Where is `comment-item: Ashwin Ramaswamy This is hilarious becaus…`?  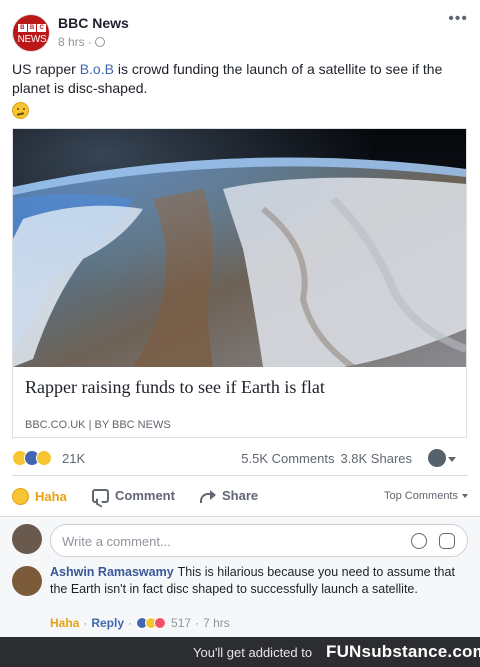 comment-item: Ashwin Ramaswamy This is hilarious becaus… is located at coordinates (240, 599).